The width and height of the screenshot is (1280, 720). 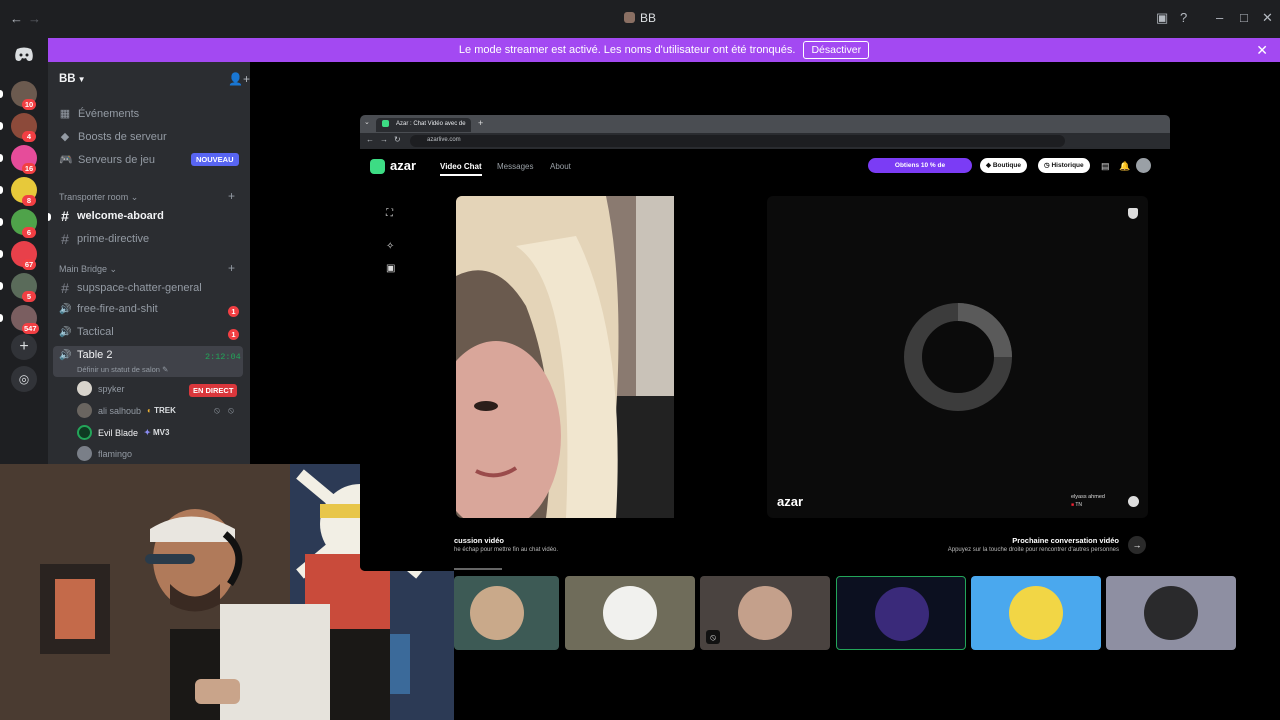 I want to click on participant-tile: ⦸, so click(x=765, y=613).